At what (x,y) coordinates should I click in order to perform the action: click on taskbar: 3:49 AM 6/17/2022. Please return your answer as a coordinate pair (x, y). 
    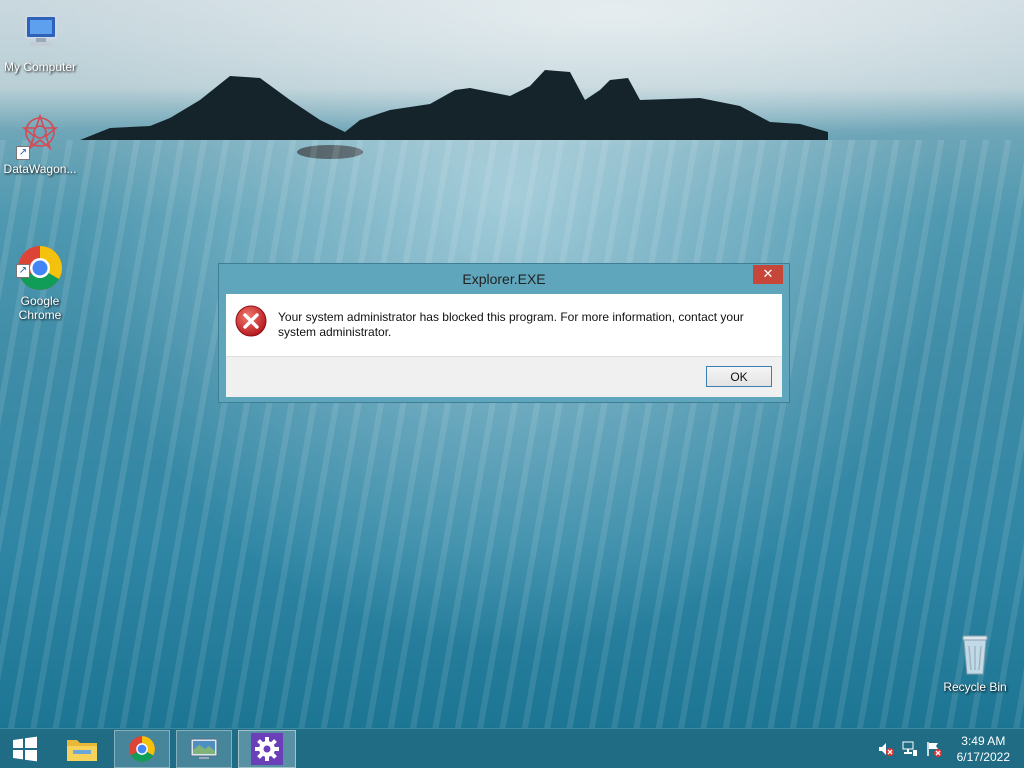
    Looking at the image, I should click on (512, 748).